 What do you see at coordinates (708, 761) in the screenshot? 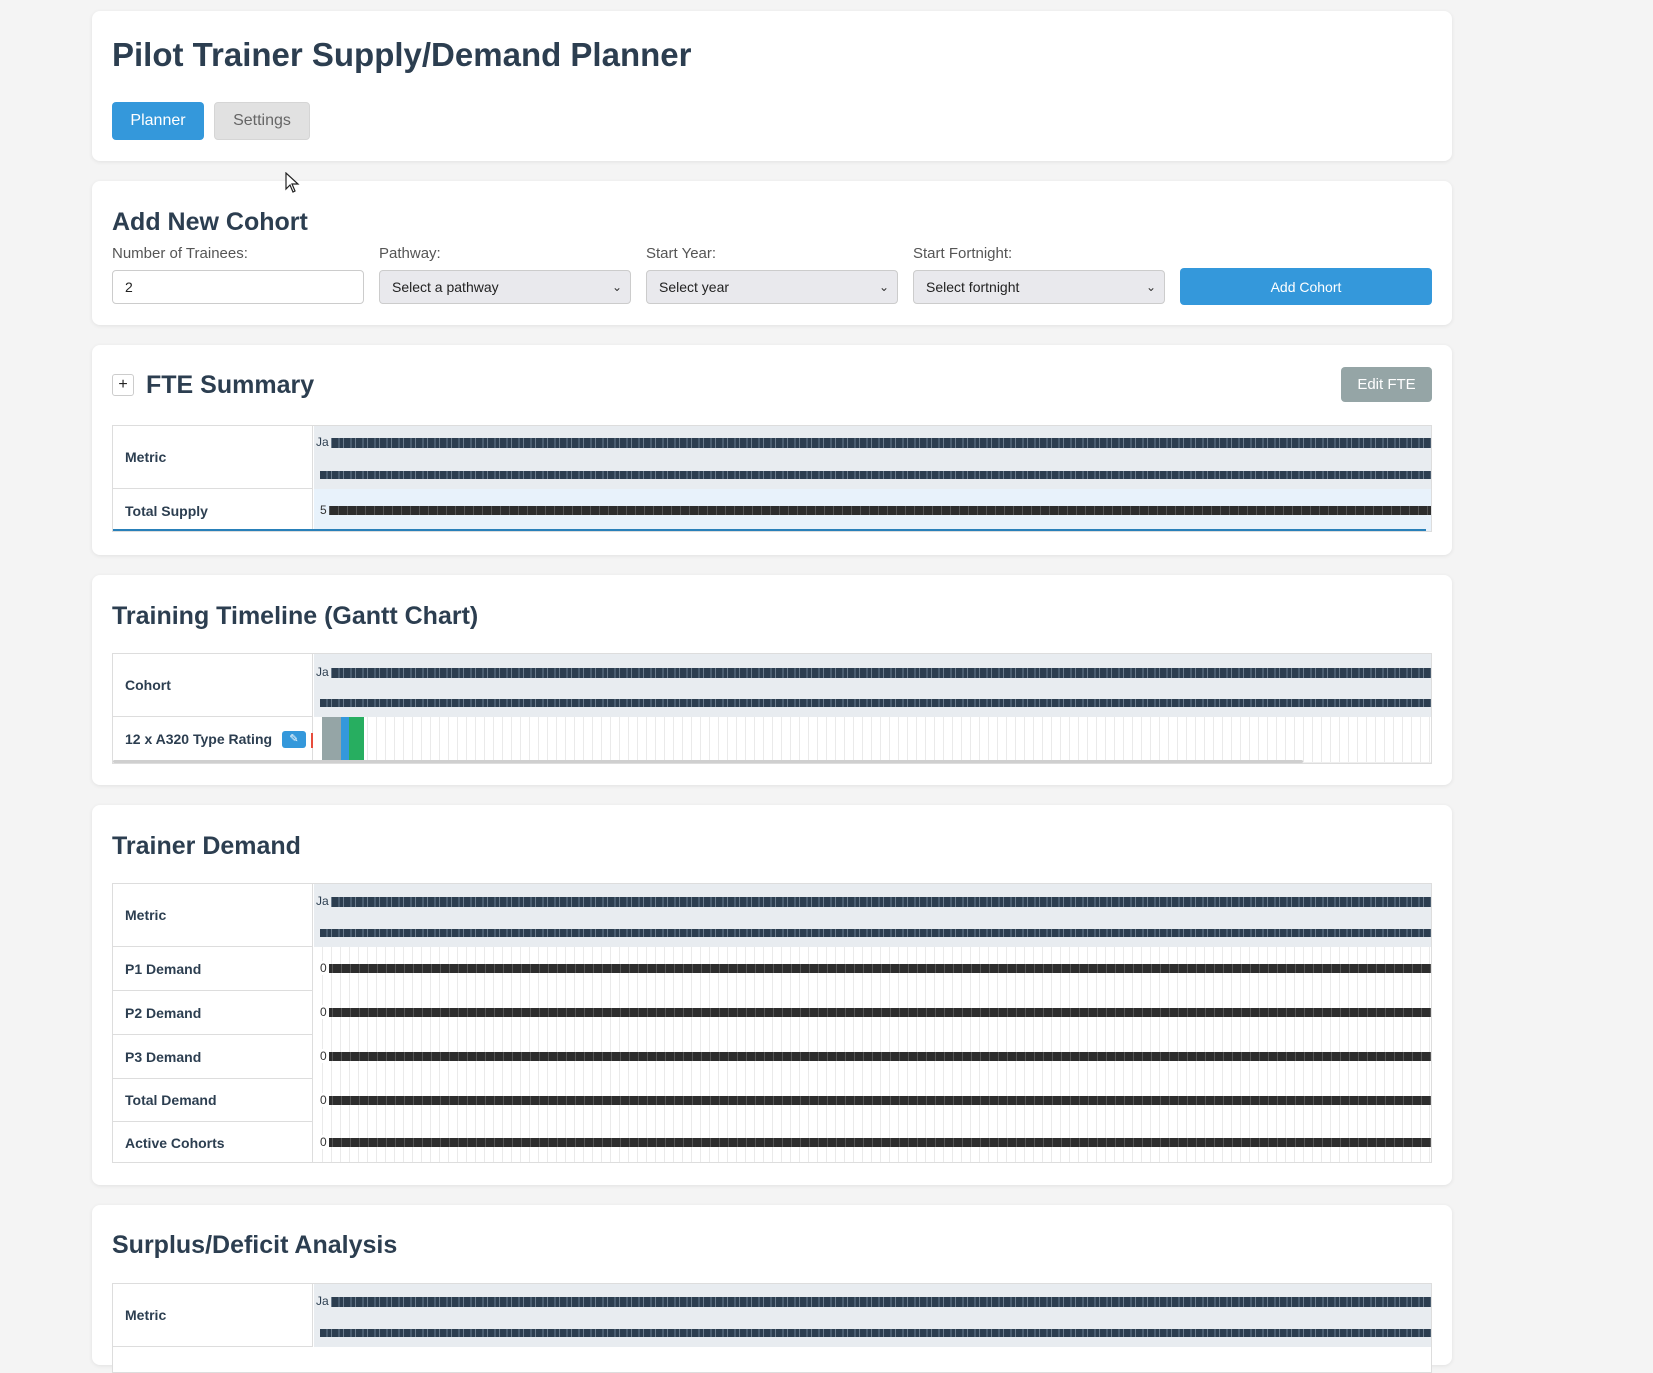
I see `horizontal-scrollbar` at bounding box center [708, 761].